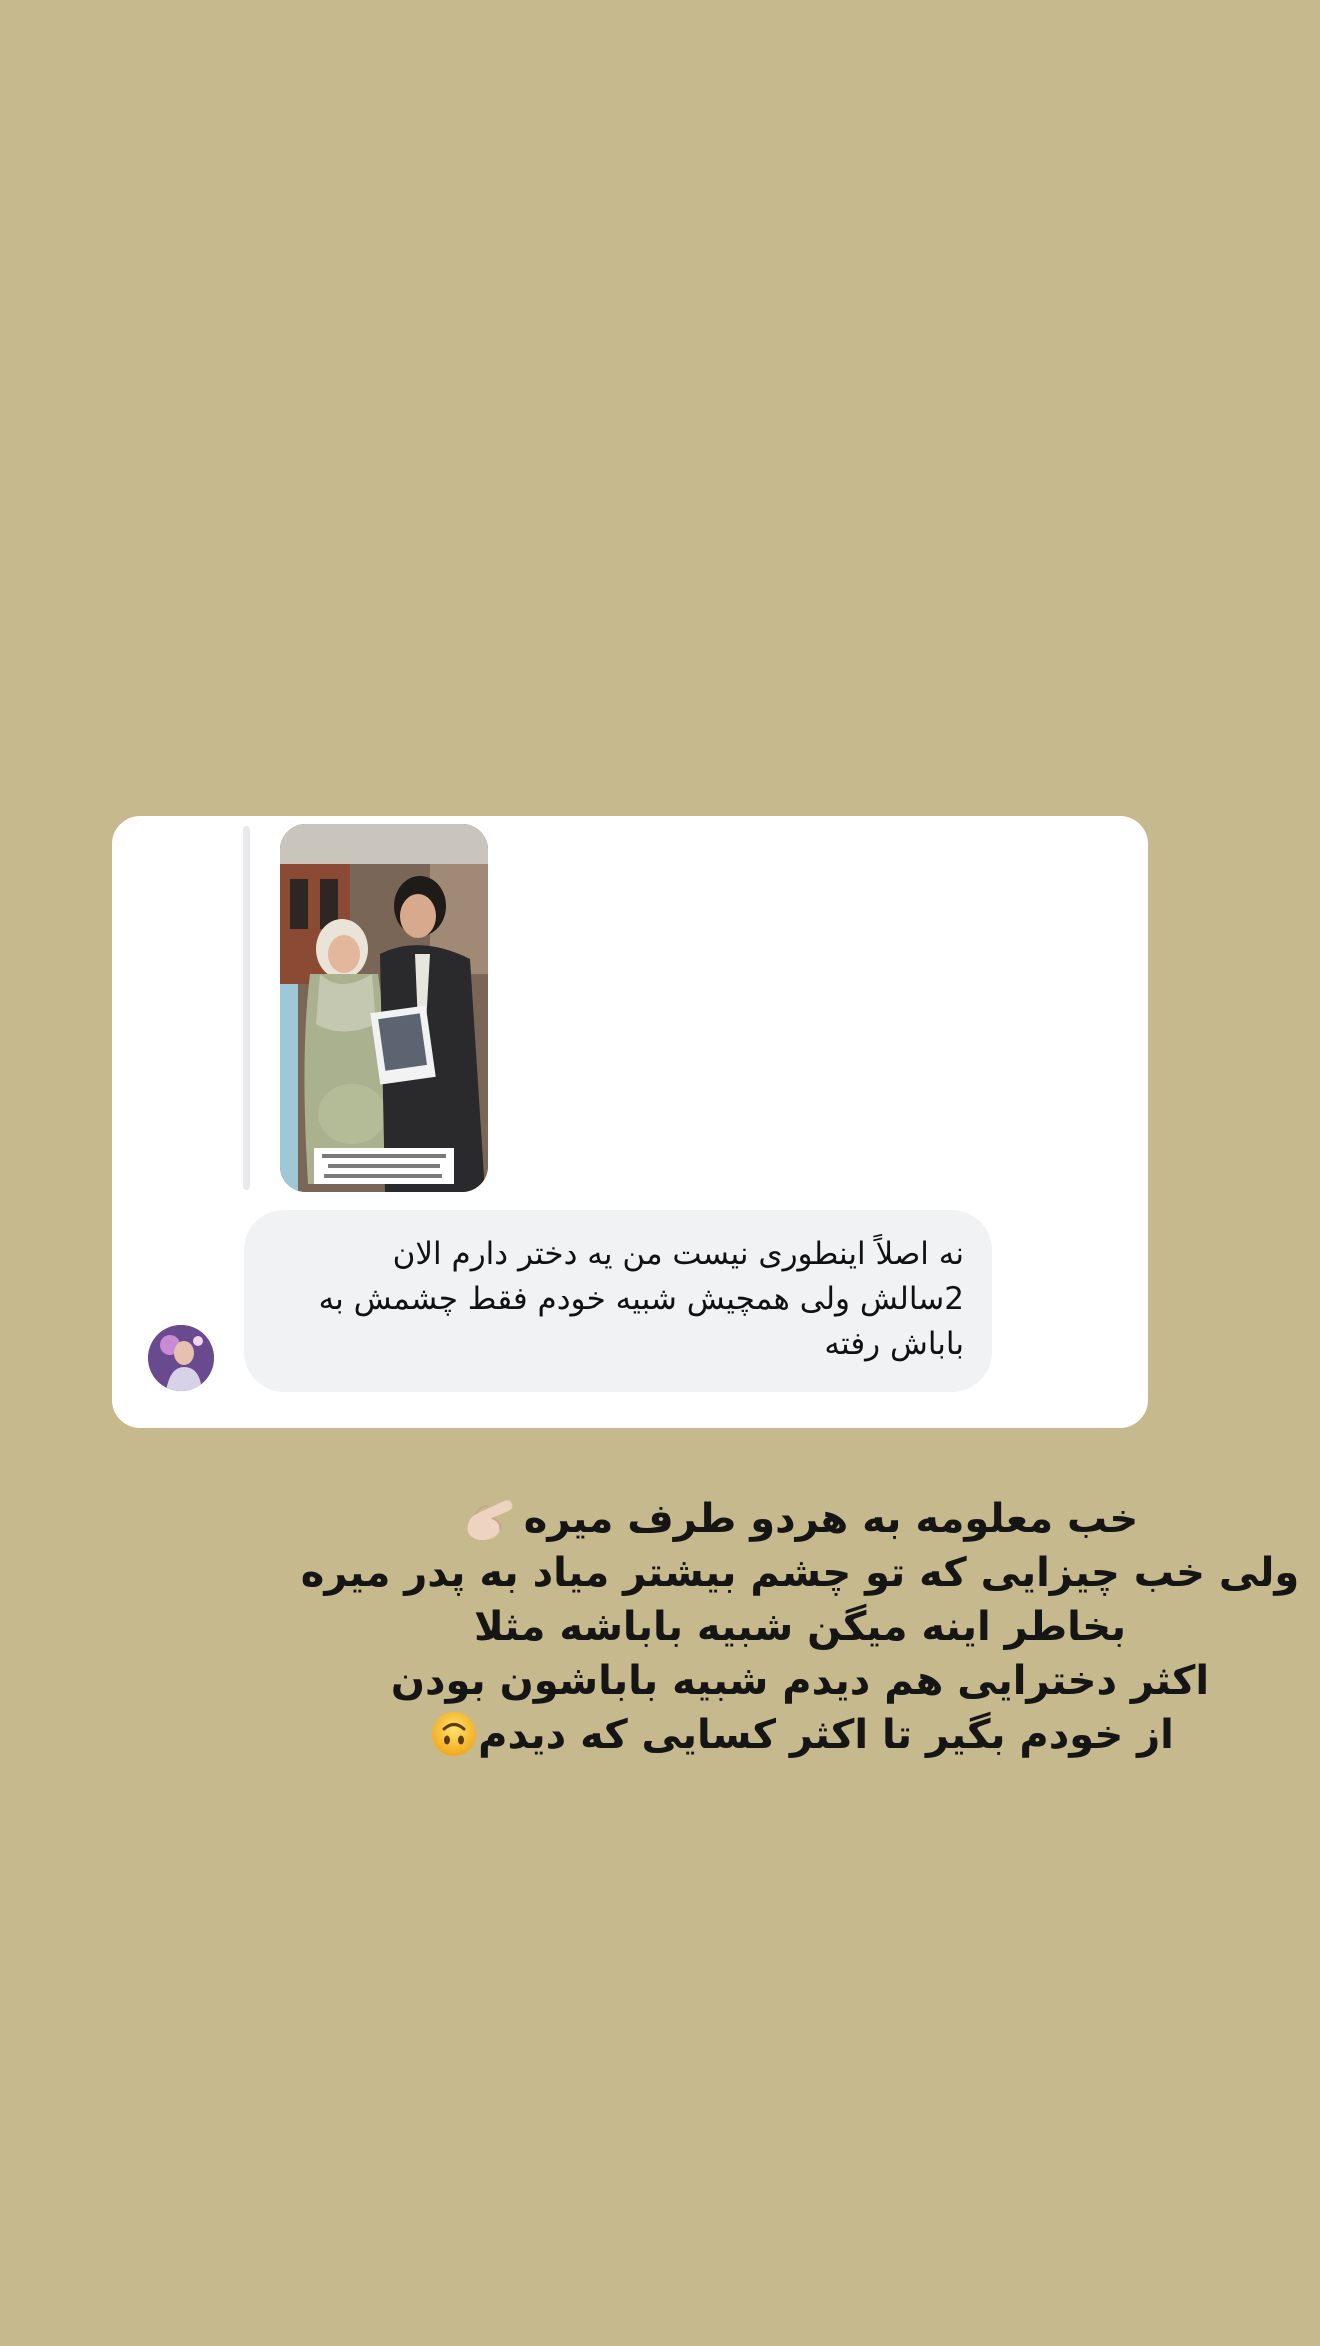 The height and width of the screenshot is (2346, 1320). I want to click on shared-post-thumbnail, so click(384, 1008).